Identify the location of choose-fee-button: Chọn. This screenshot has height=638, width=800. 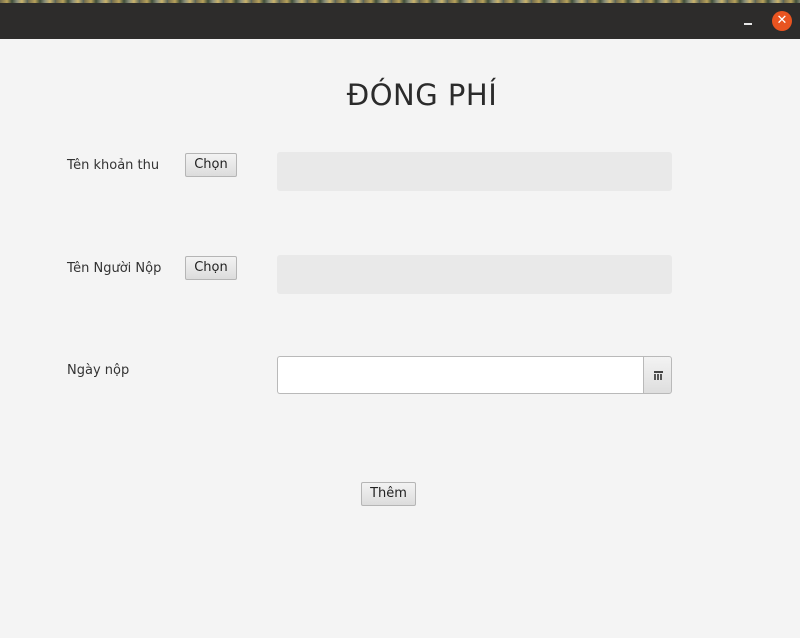
(211, 165).